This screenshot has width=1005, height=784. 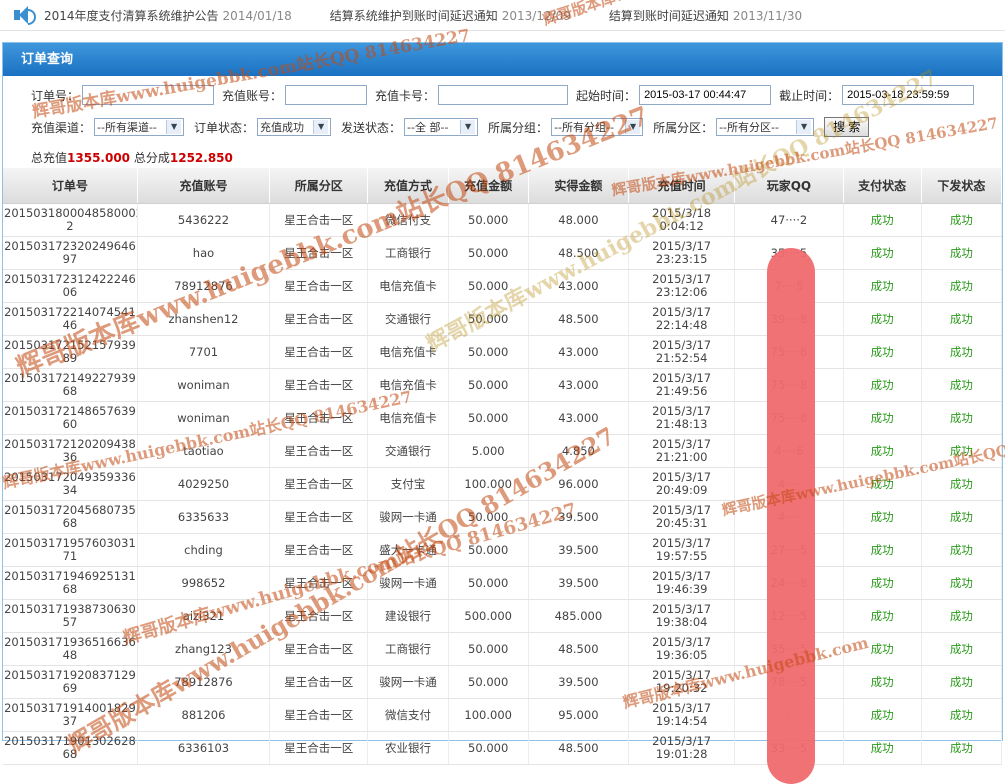 What do you see at coordinates (408, 616) in the screenshot?
I see `table-cell: 建设银行` at bounding box center [408, 616].